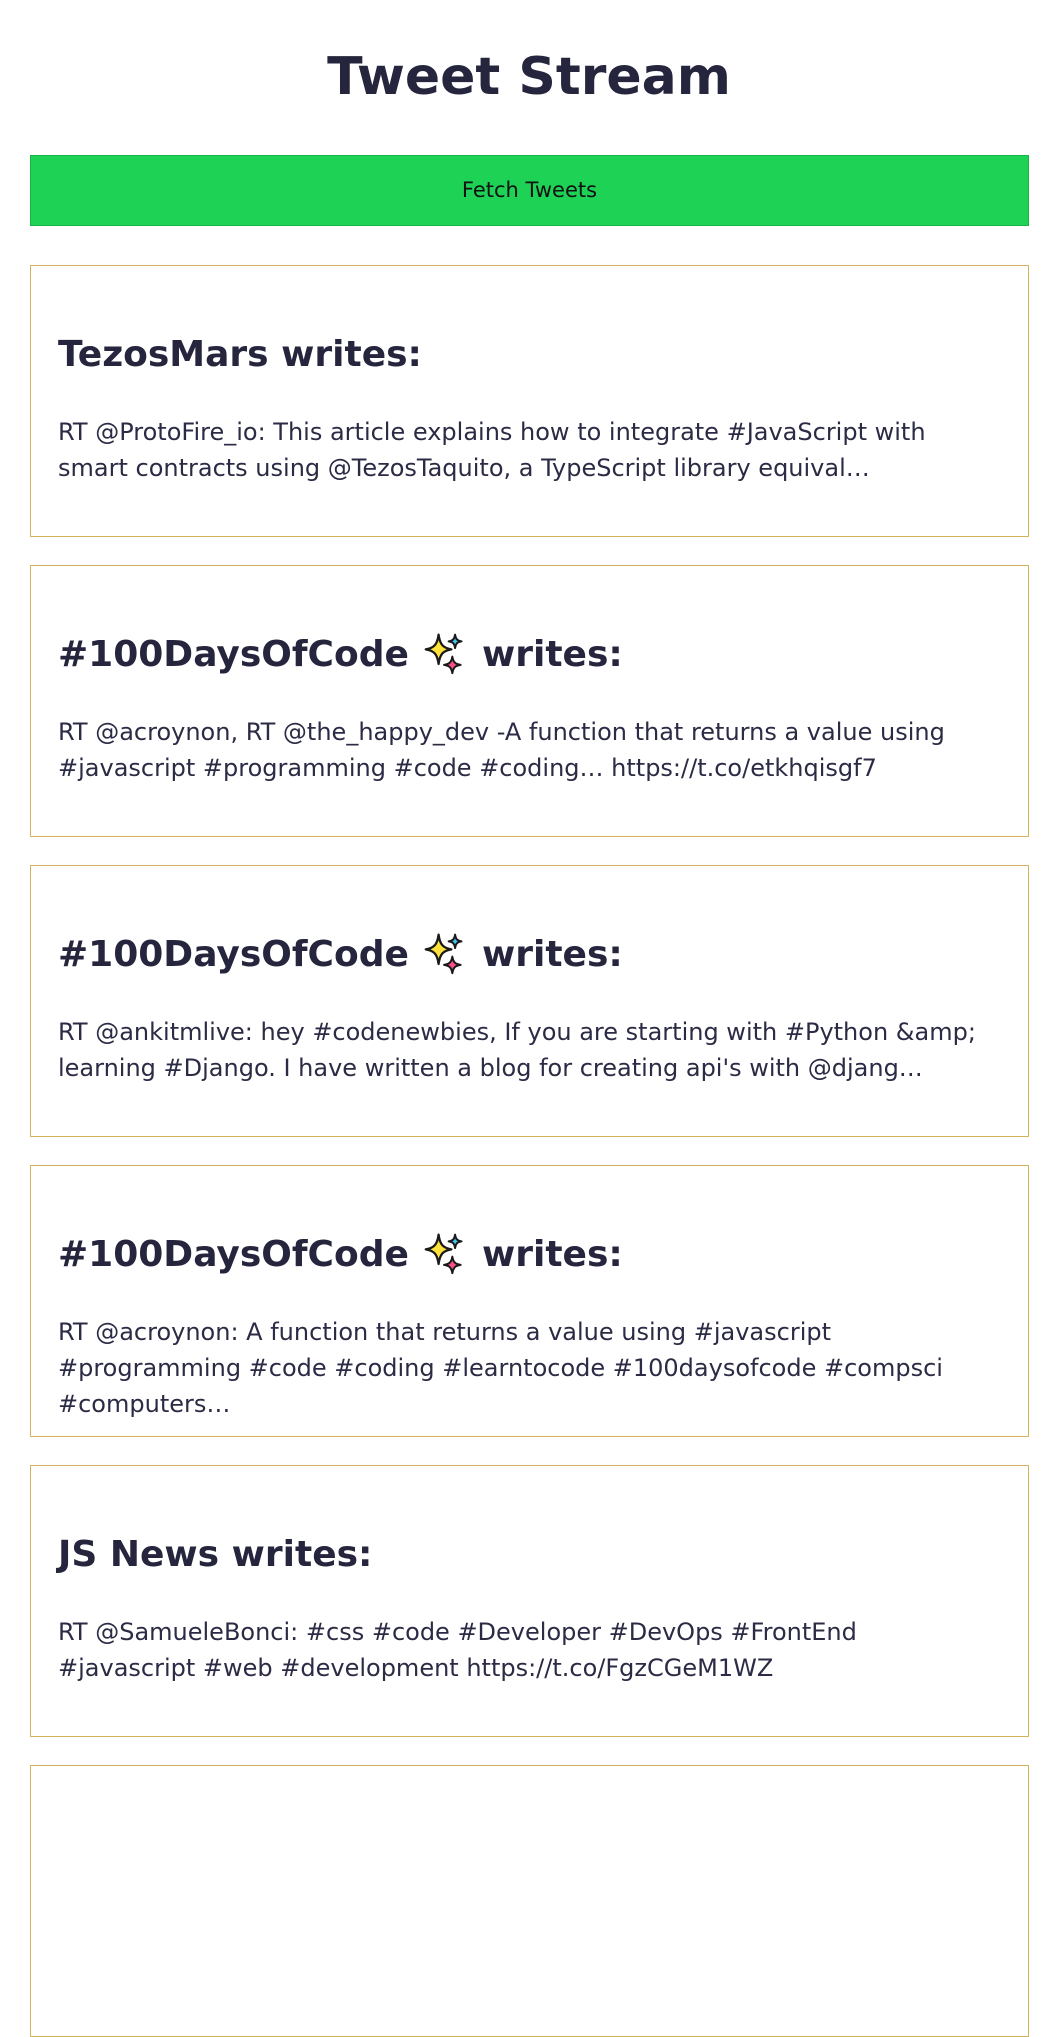 This screenshot has height=2037, width=1058. What do you see at coordinates (163, 354) in the screenshot?
I see `tweet-author: TezosMars` at bounding box center [163, 354].